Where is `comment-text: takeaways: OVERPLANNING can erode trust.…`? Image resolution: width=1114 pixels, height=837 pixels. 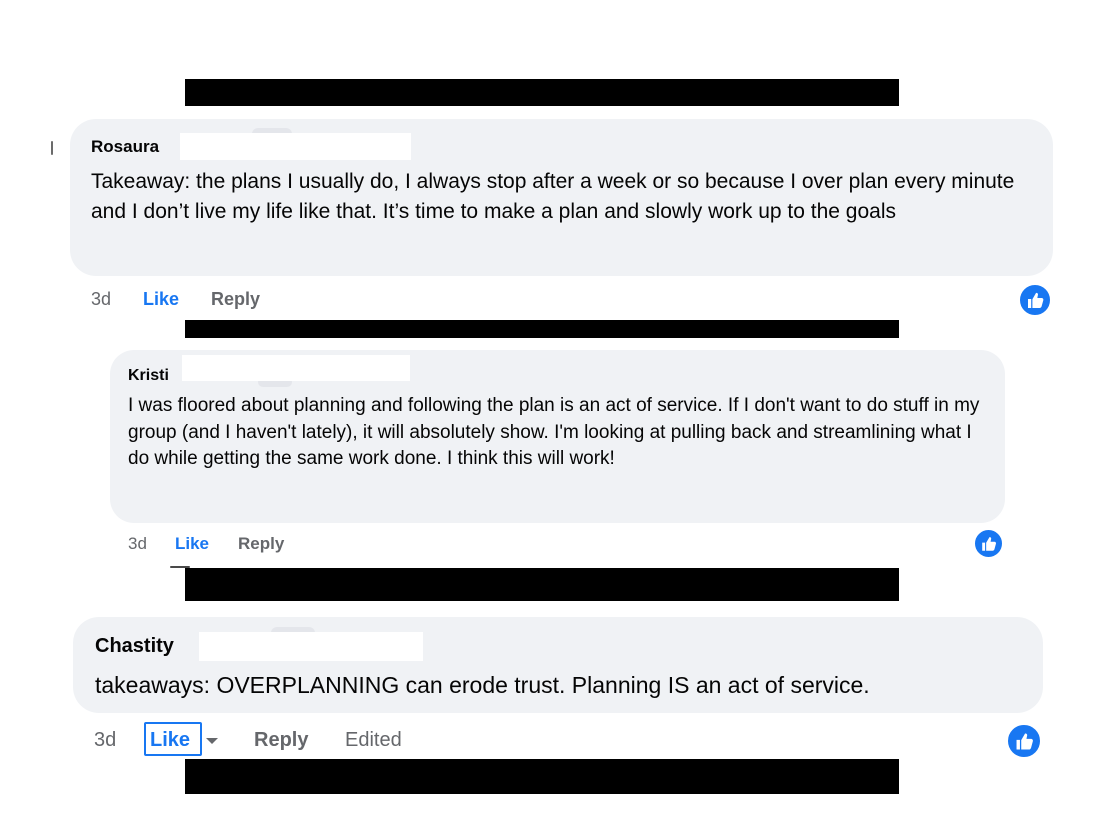
comment-text: takeaways: OVERPLANNING can erode trust.… is located at coordinates (482, 685).